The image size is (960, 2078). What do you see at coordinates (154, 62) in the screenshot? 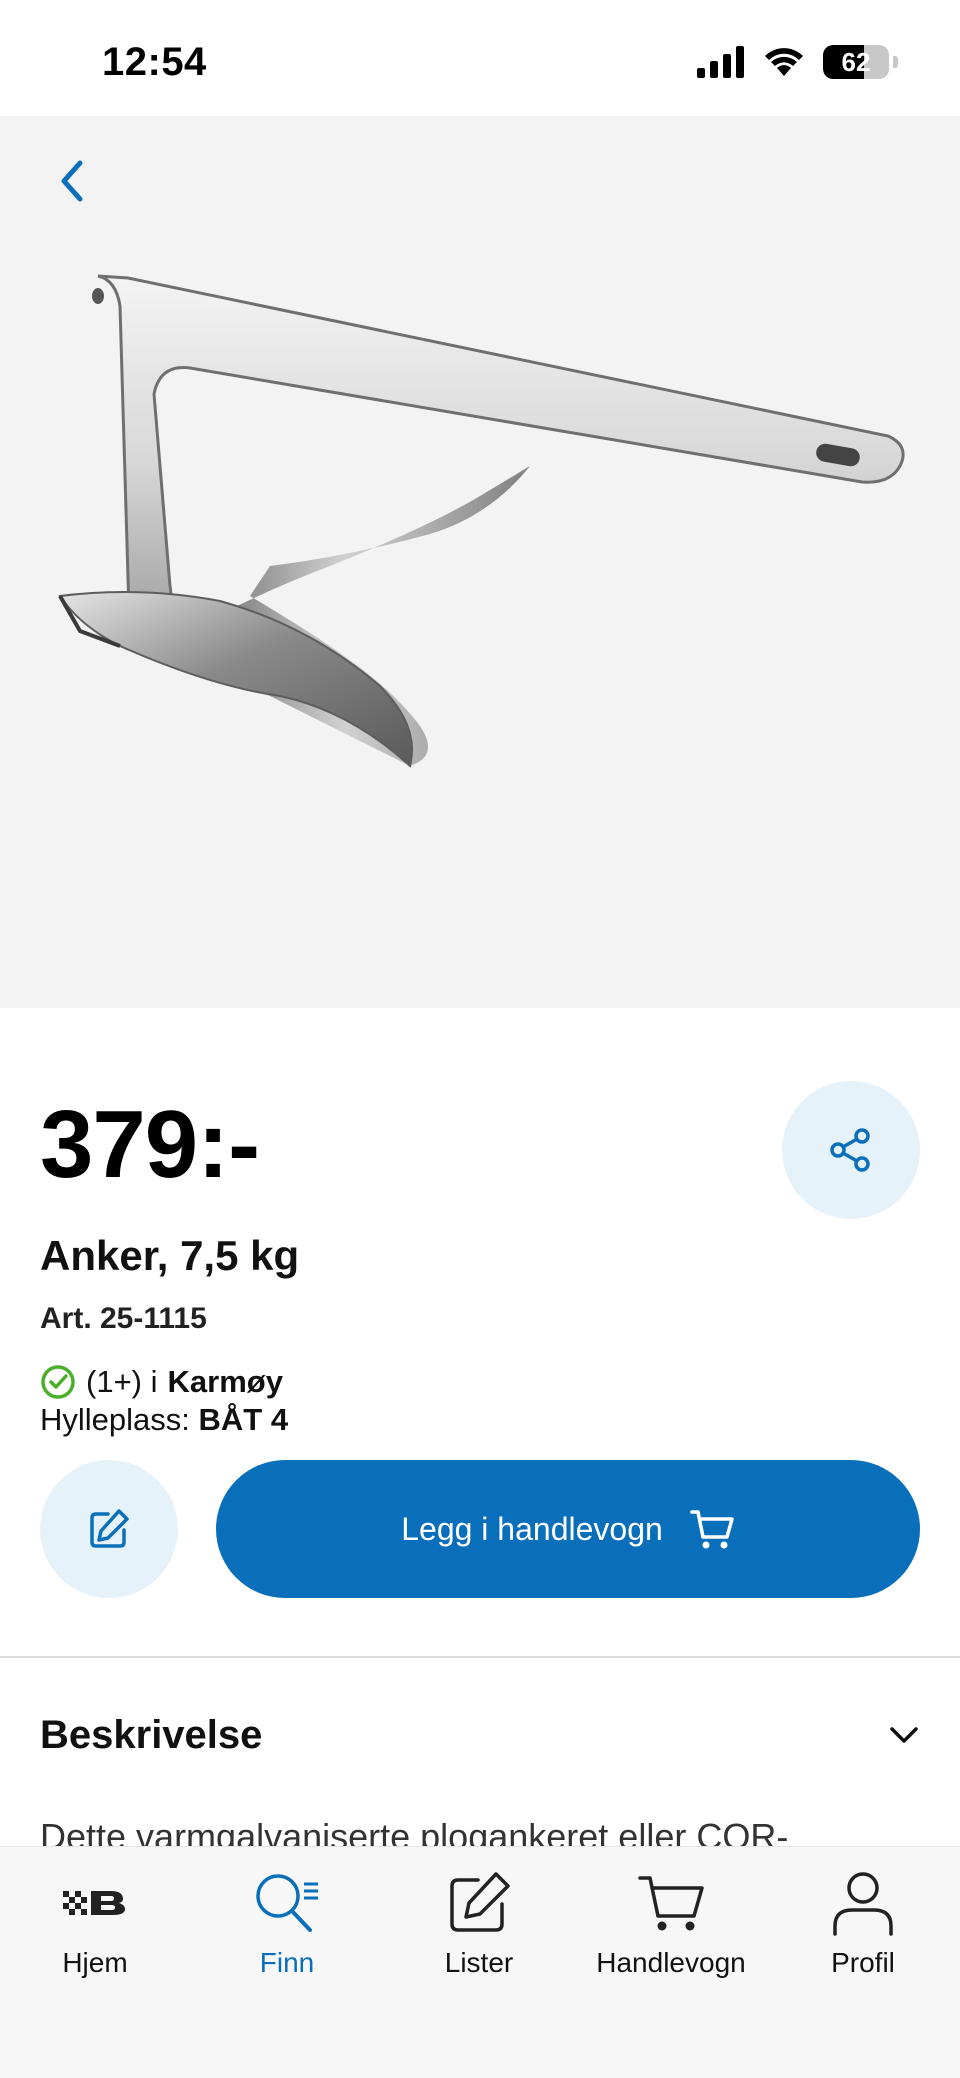
I see `status-time: 12:54` at bounding box center [154, 62].